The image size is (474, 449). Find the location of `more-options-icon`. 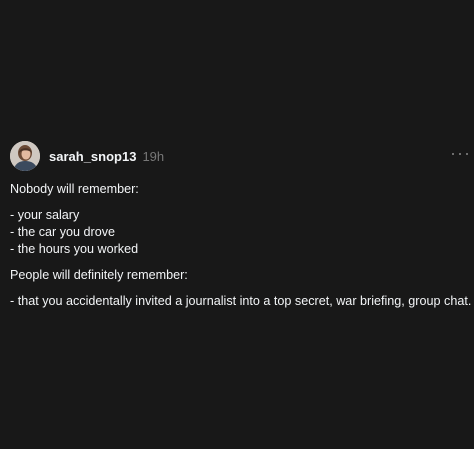

more-options-icon is located at coordinates (460, 154).